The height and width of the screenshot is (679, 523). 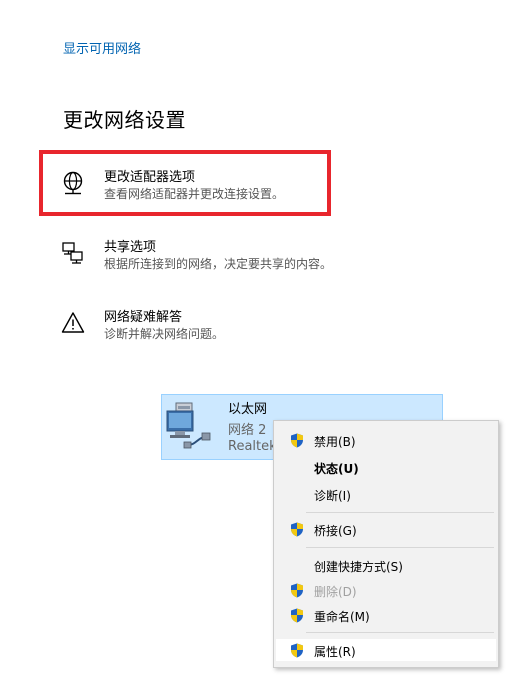 What do you see at coordinates (386, 529) in the screenshot?
I see `menu-item-bridge: 桥接(G)` at bounding box center [386, 529].